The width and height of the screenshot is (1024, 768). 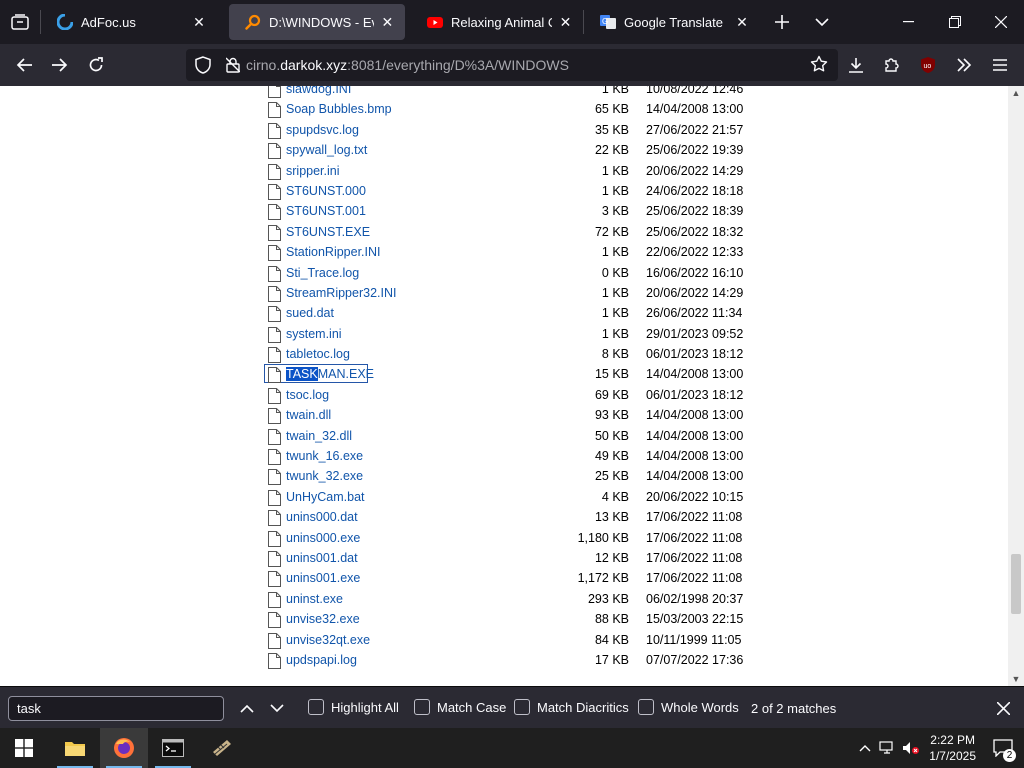 I want to click on tab-youtube: Relaxing Animal Crossi ✕, so click(x=497, y=22).